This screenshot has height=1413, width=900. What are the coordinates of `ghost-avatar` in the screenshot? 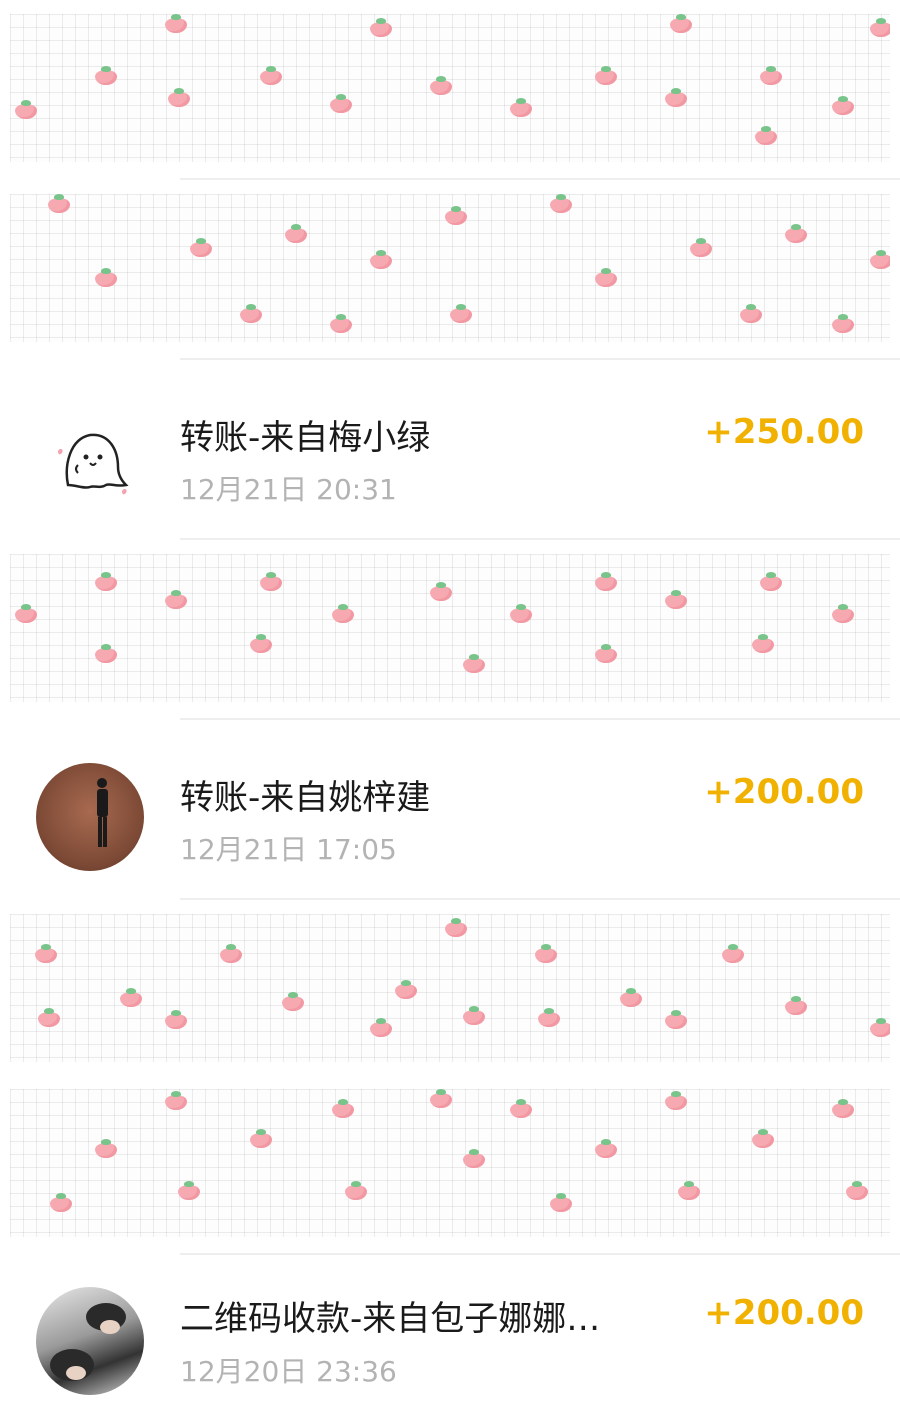 It's located at (90, 457).